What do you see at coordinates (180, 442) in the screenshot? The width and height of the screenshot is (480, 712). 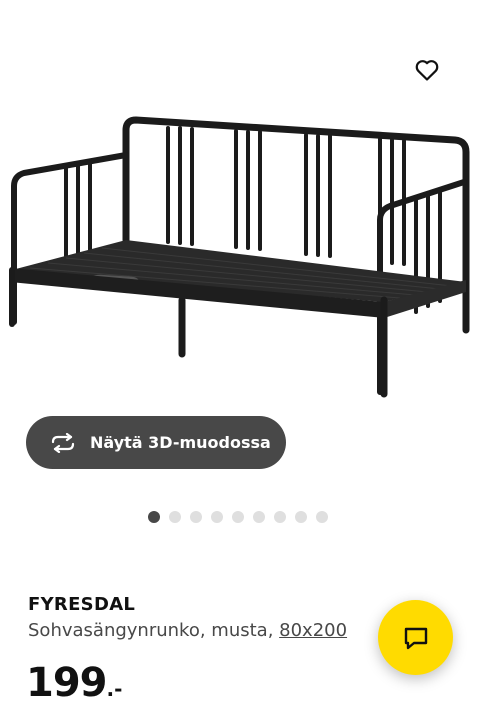 I see `view-3d-label: Näytä 3D-muodossa` at bounding box center [180, 442].